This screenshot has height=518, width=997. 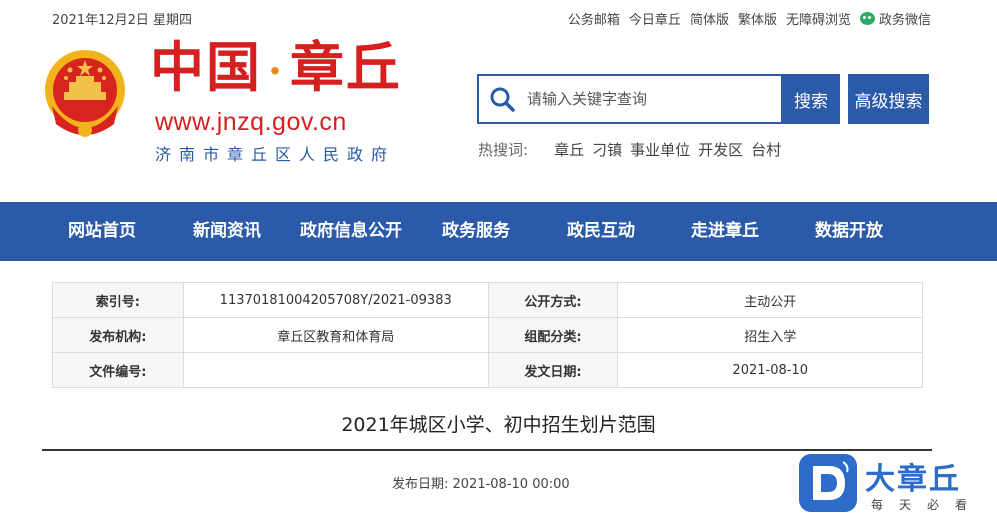 What do you see at coordinates (649, 99) in the screenshot?
I see `search-input` at bounding box center [649, 99].